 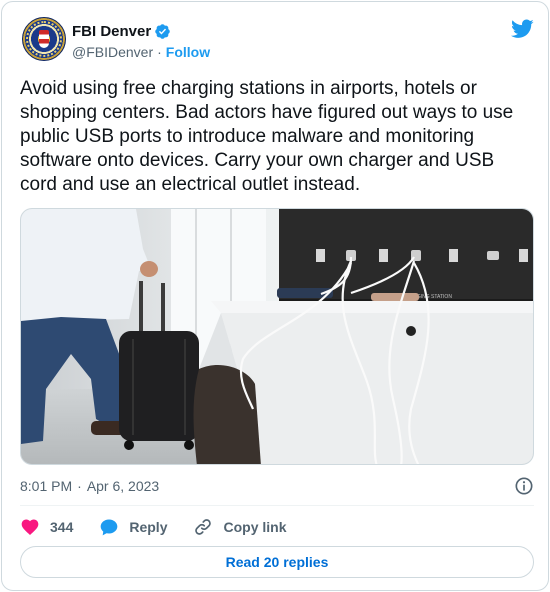 What do you see at coordinates (159, 386) in the screenshot?
I see `suitcase` at bounding box center [159, 386].